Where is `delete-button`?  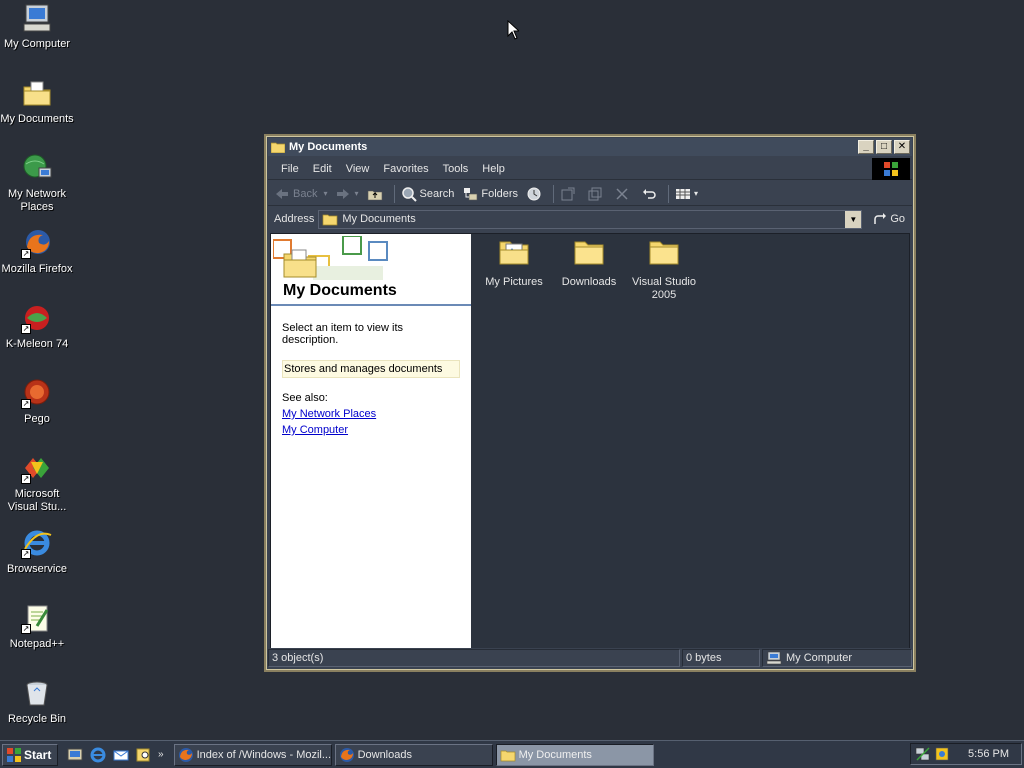
delete-button is located at coordinates (623, 194).